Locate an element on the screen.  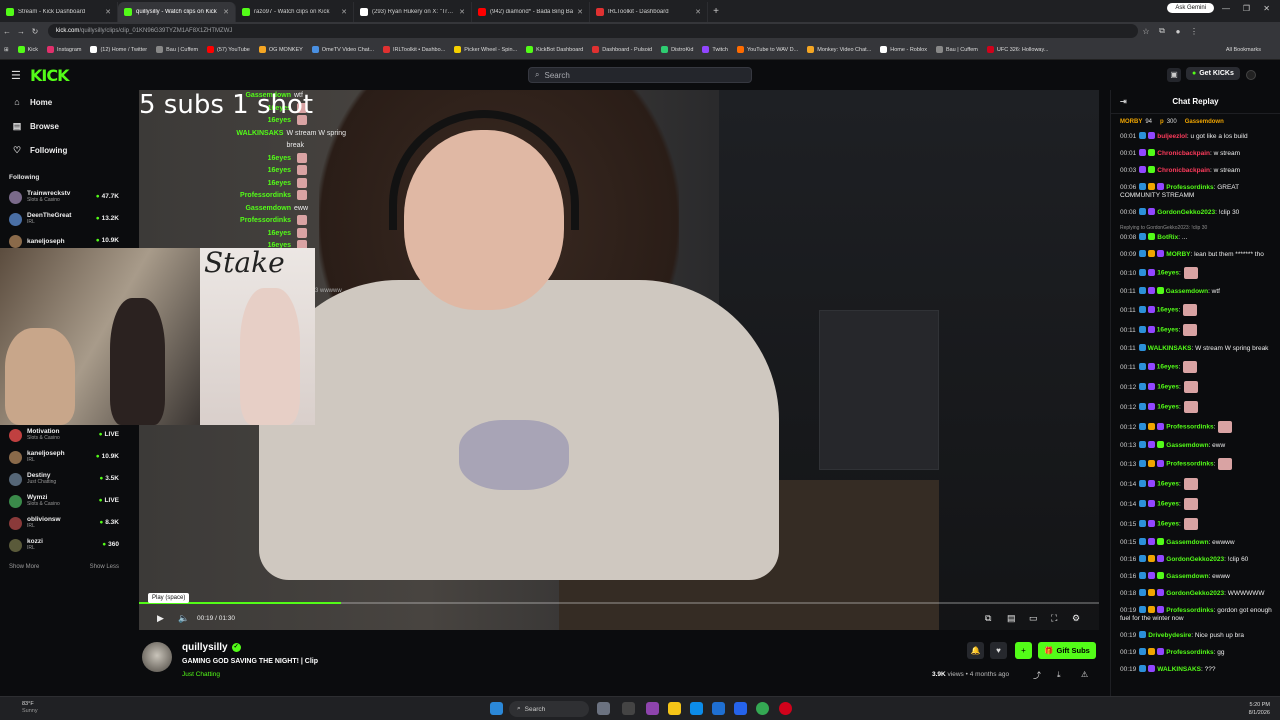
bookmark-item: (12) Home / Twitter is located at coordinates (118, 49).